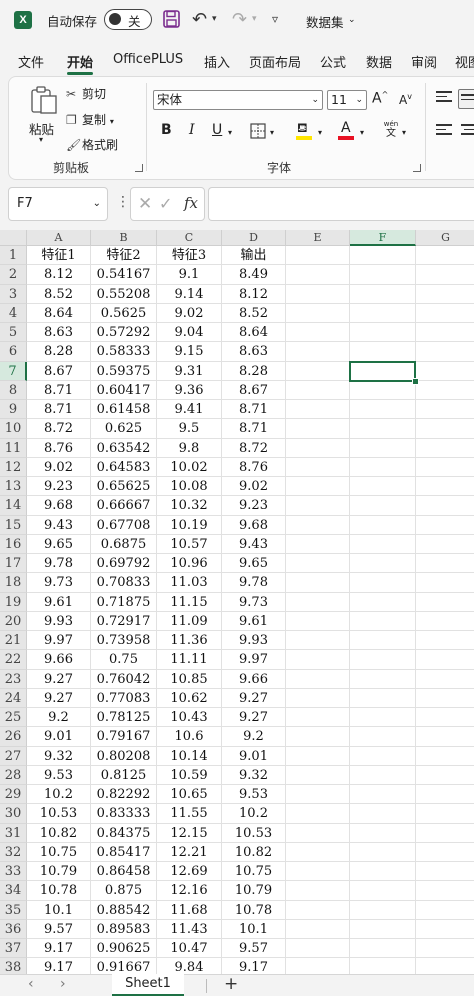 The height and width of the screenshot is (996, 474). Describe the element at coordinates (254, 966) in the screenshot. I see `table-cell: 9.17` at that location.